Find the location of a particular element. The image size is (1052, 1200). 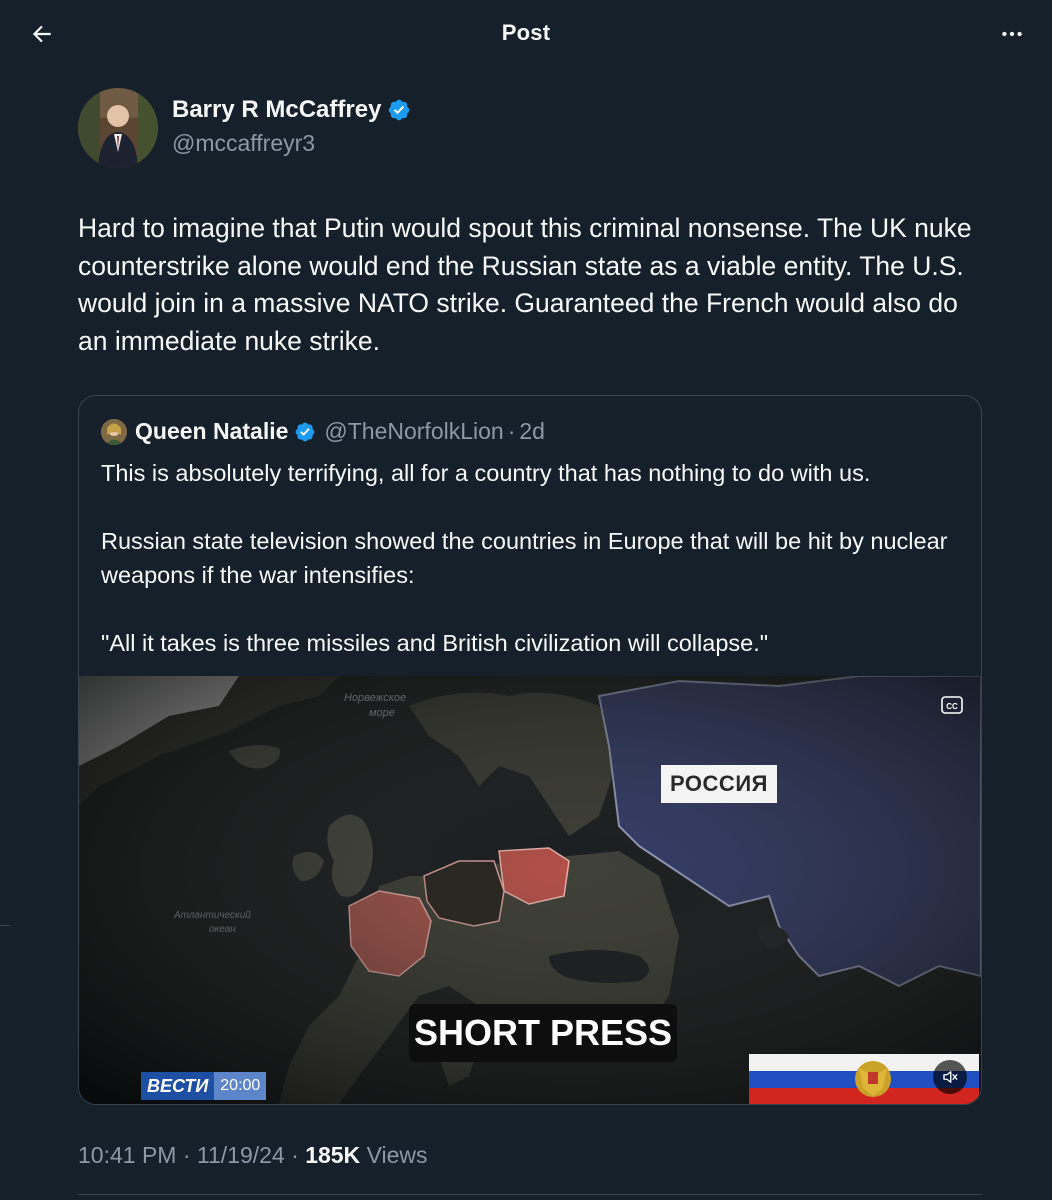

closed-captions-icon: CC is located at coordinates (952, 705).